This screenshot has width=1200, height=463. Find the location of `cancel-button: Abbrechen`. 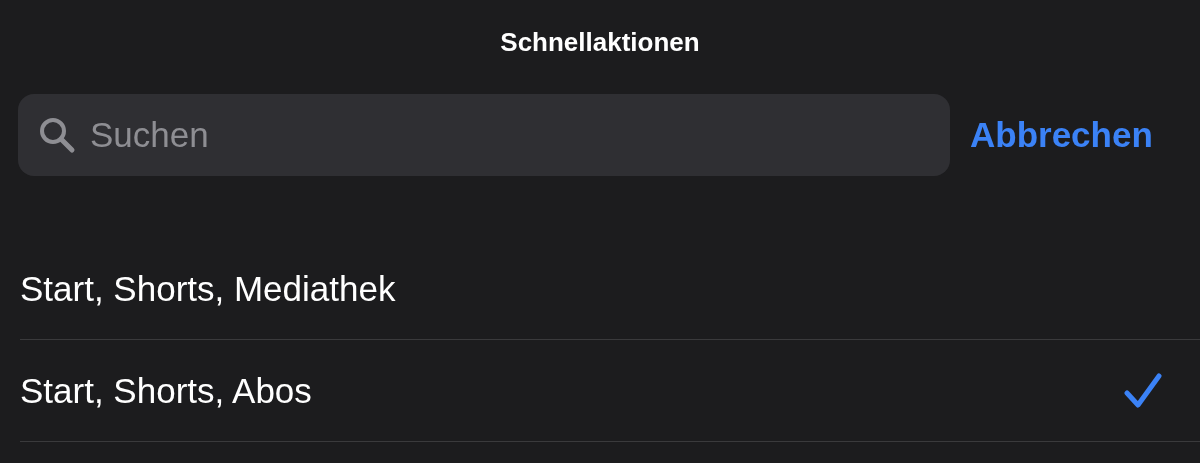

cancel-button: Abbrechen is located at coordinates (1061, 135).